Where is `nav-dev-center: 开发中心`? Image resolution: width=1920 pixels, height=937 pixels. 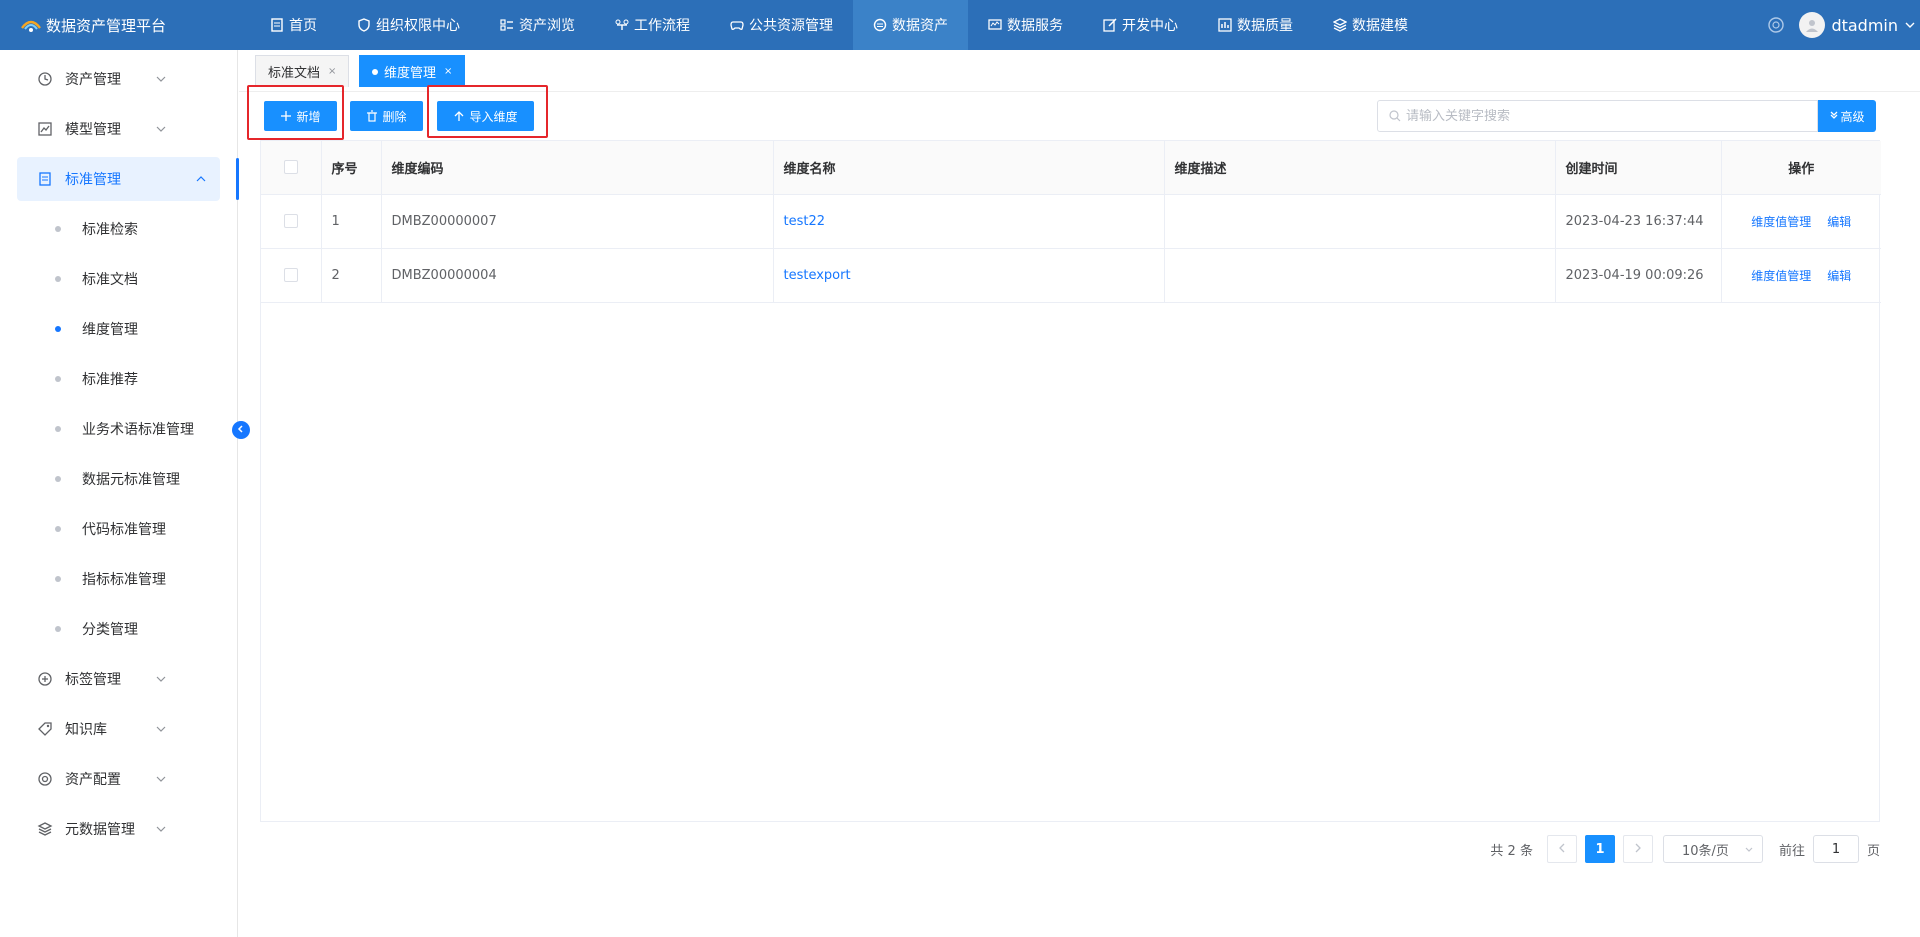 nav-dev-center: 开发中心 is located at coordinates (1140, 25).